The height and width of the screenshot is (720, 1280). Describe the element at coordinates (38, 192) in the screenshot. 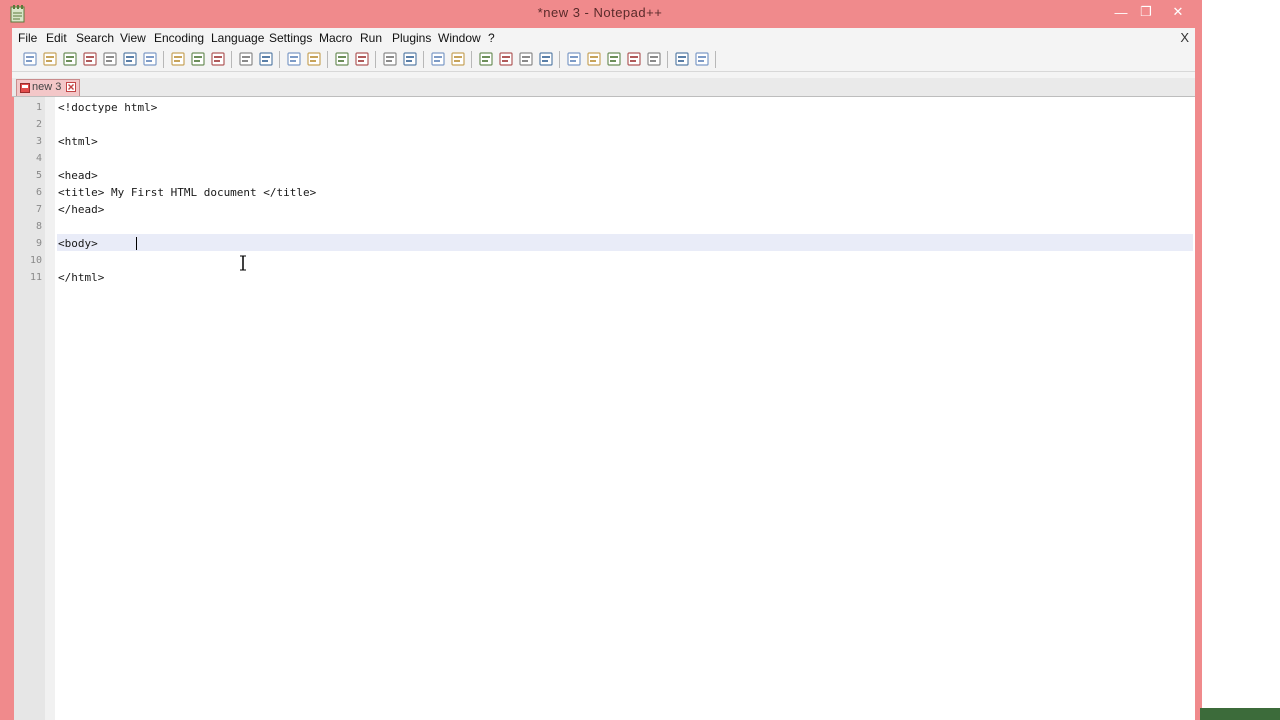

I see `line-number: 6` at that location.